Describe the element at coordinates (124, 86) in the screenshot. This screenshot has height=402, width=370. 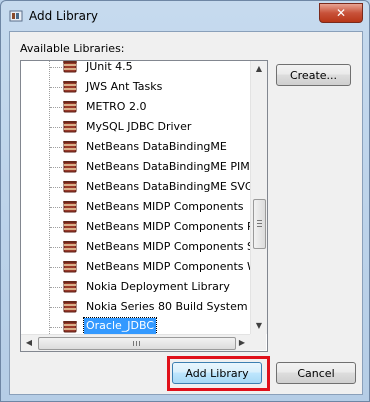
I see `library-item-label: JWS Ant Tasks` at that location.